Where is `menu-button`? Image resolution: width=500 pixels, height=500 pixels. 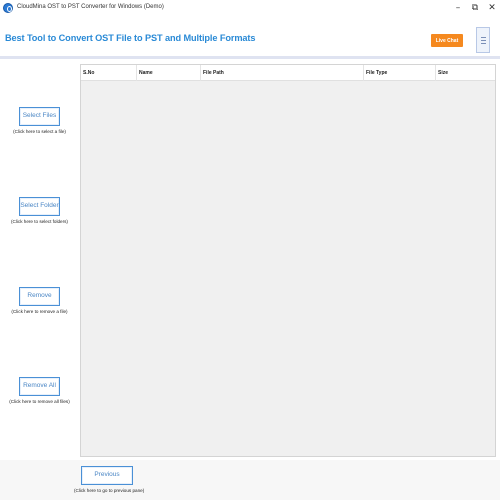 menu-button is located at coordinates (483, 40).